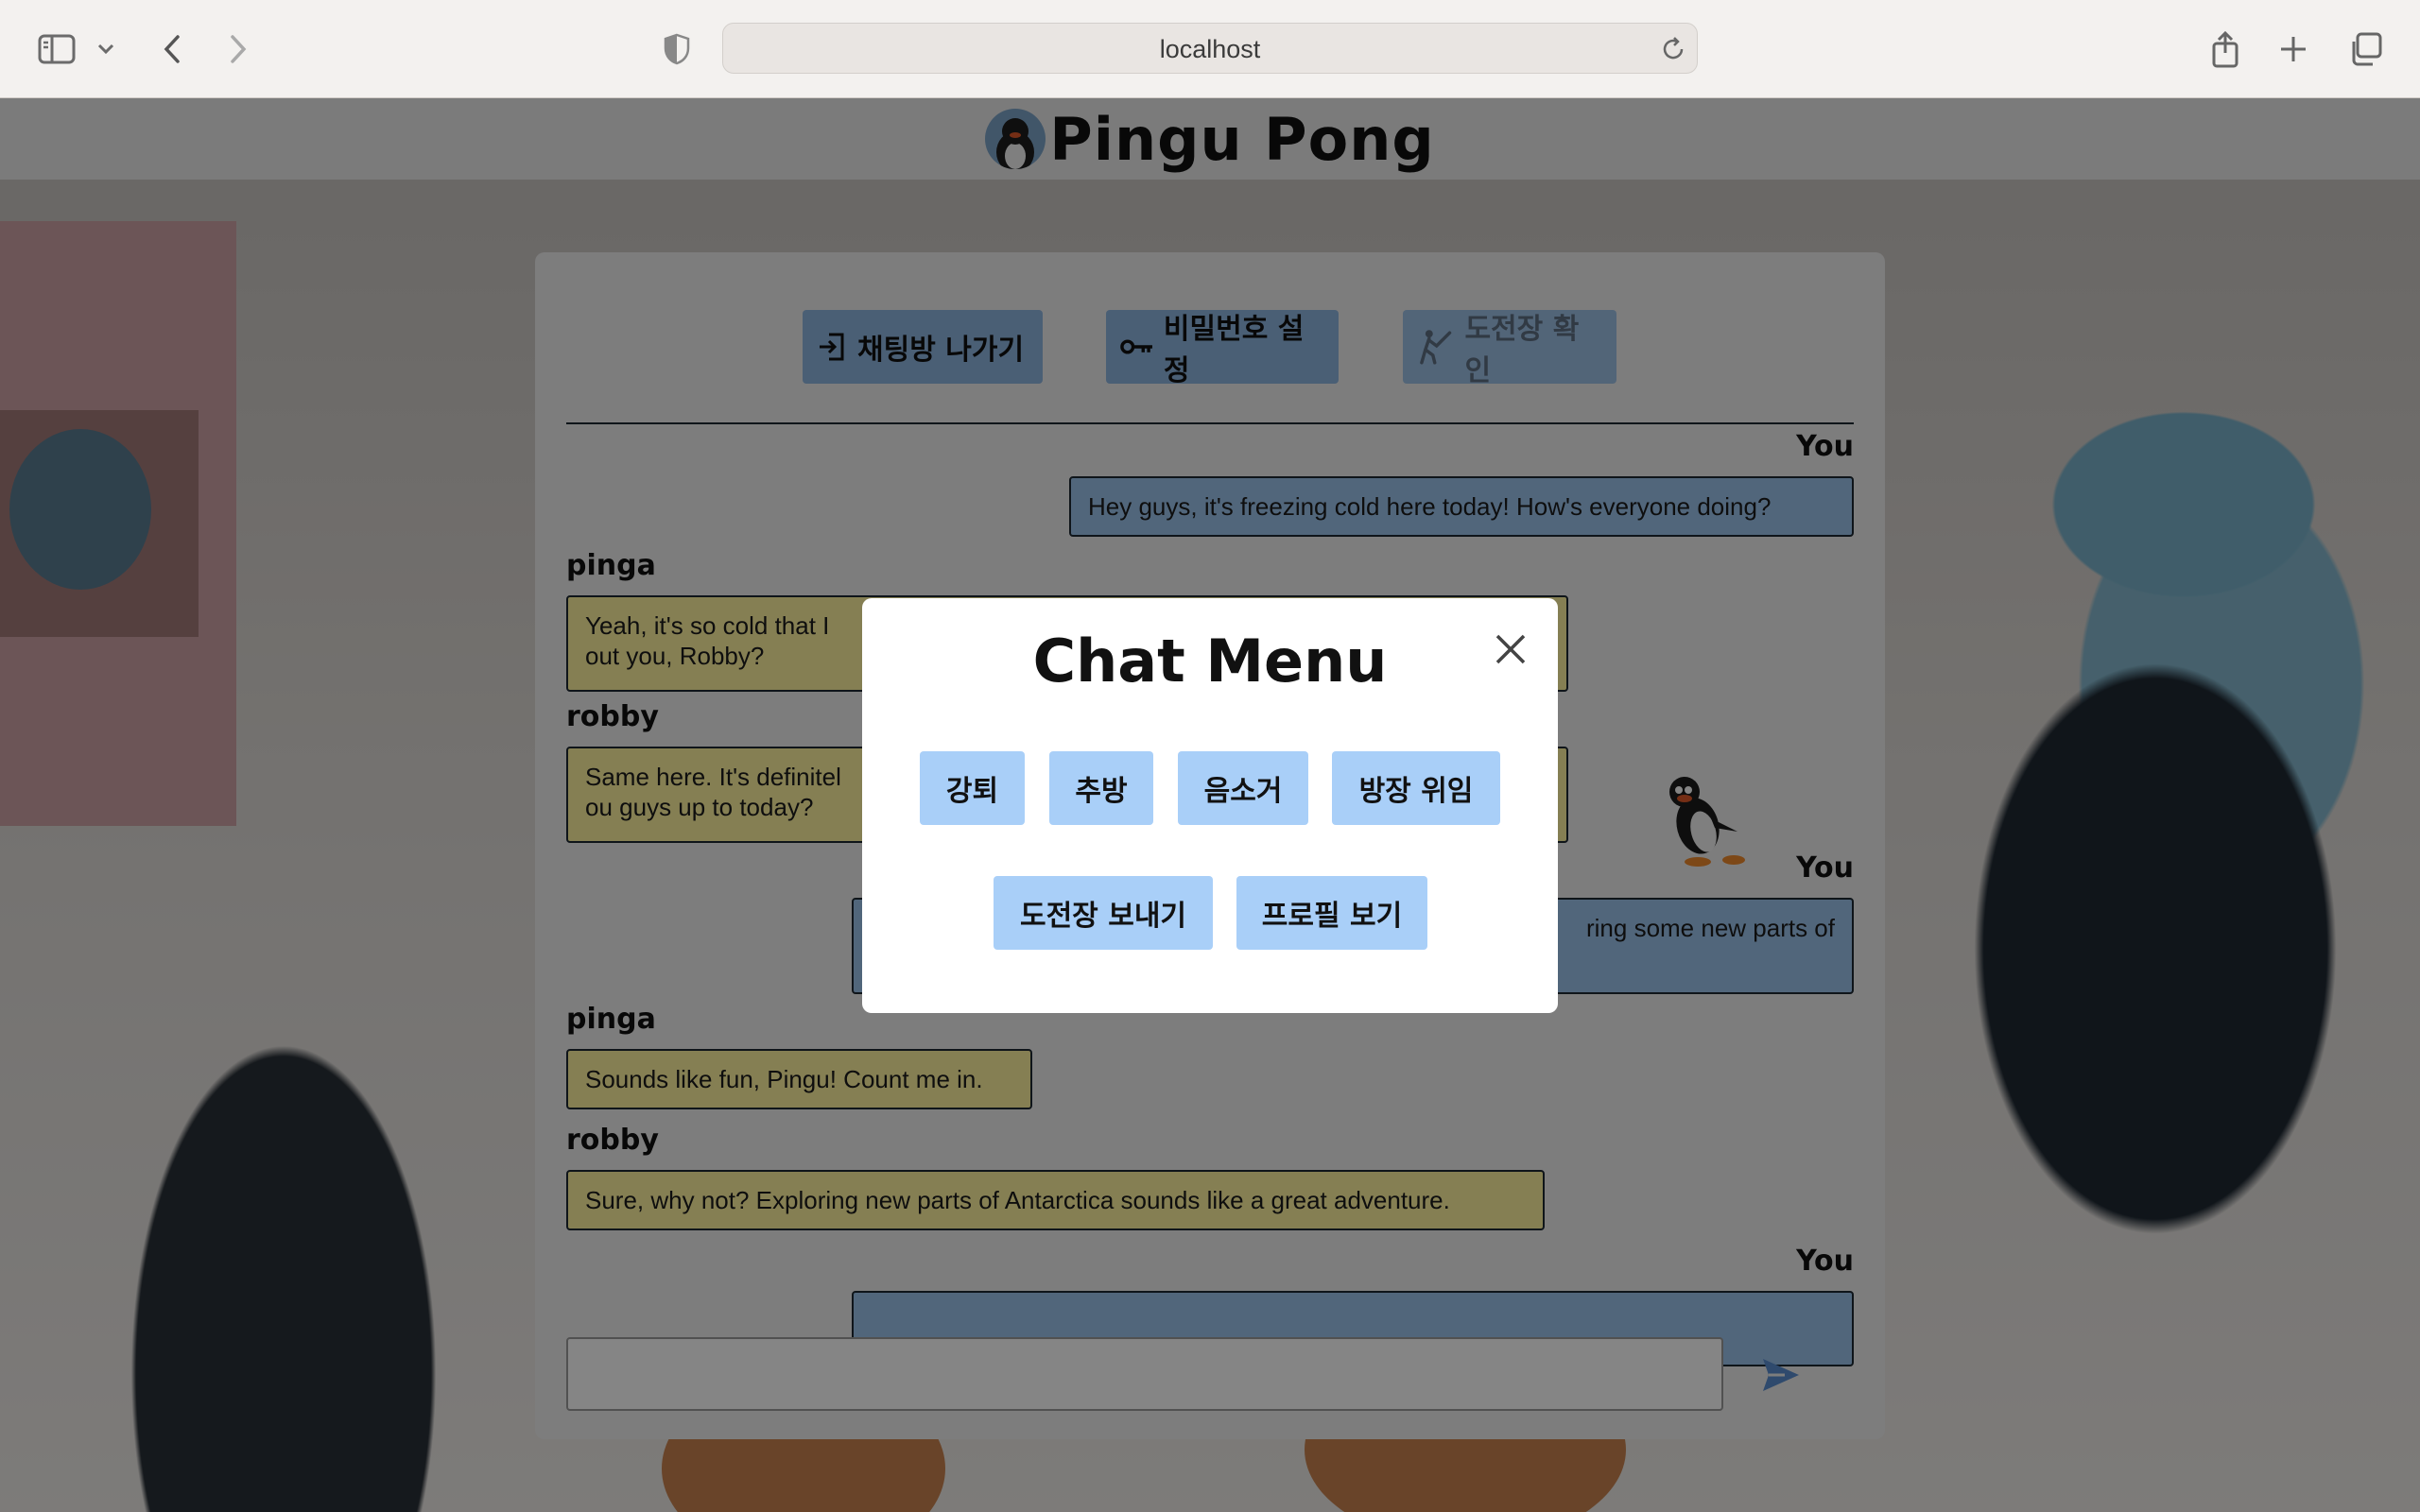 This screenshot has height=1512, width=2420. Describe the element at coordinates (1511, 649) in the screenshot. I see `close-icon` at that location.